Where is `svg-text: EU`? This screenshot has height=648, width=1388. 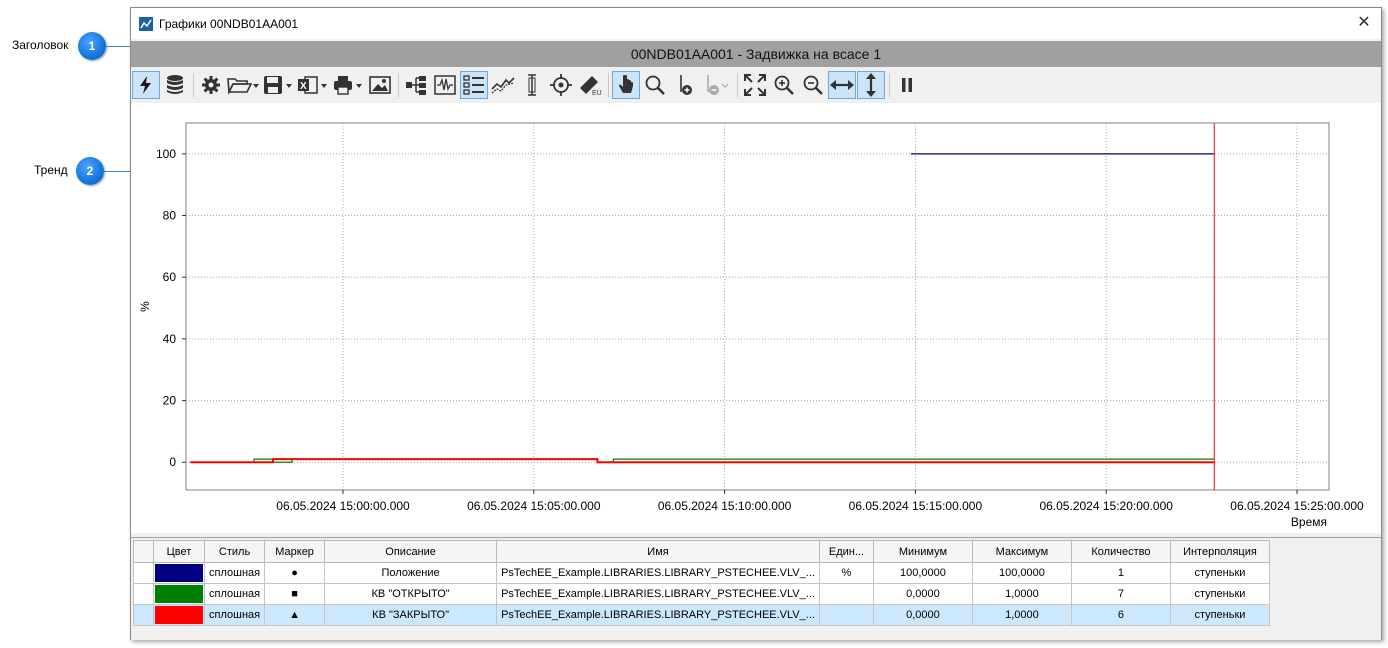
svg-text: EU is located at coordinates (597, 93).